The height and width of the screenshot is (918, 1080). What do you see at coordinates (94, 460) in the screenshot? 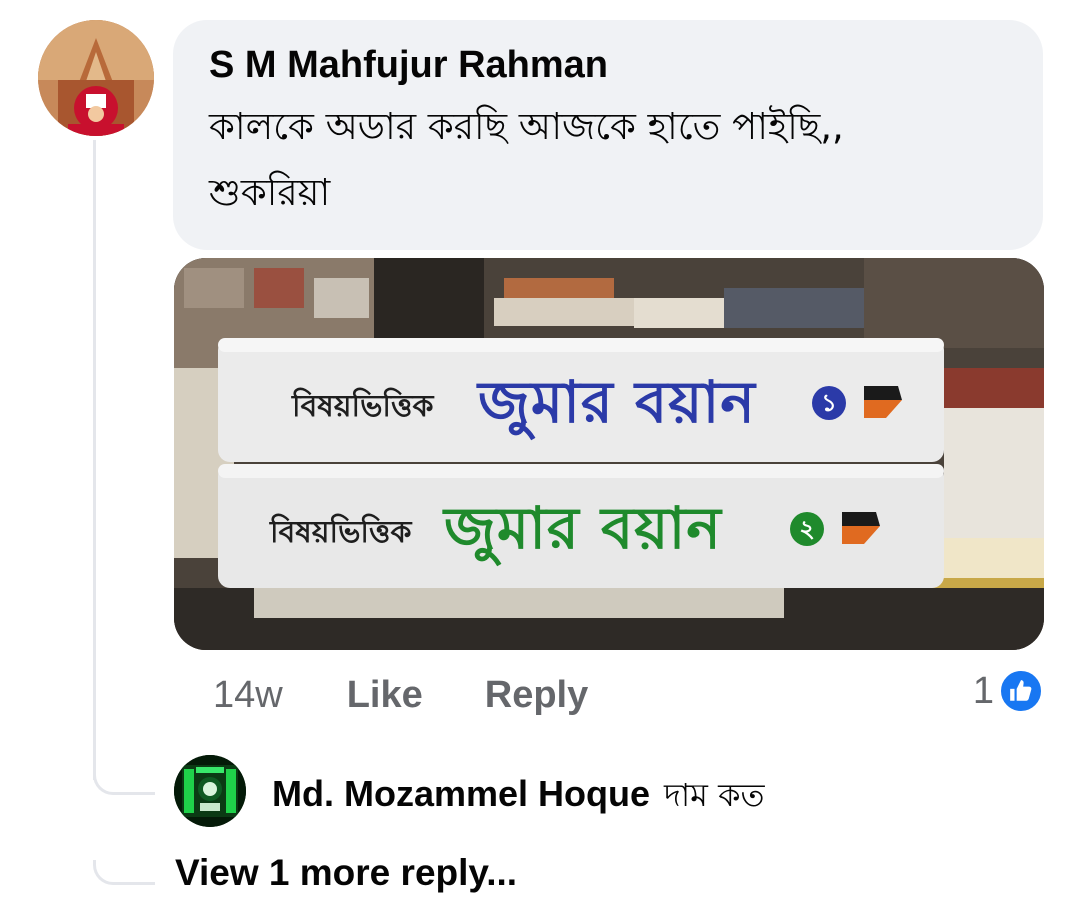
I see `thread-line` at bounding box center [94, 460].